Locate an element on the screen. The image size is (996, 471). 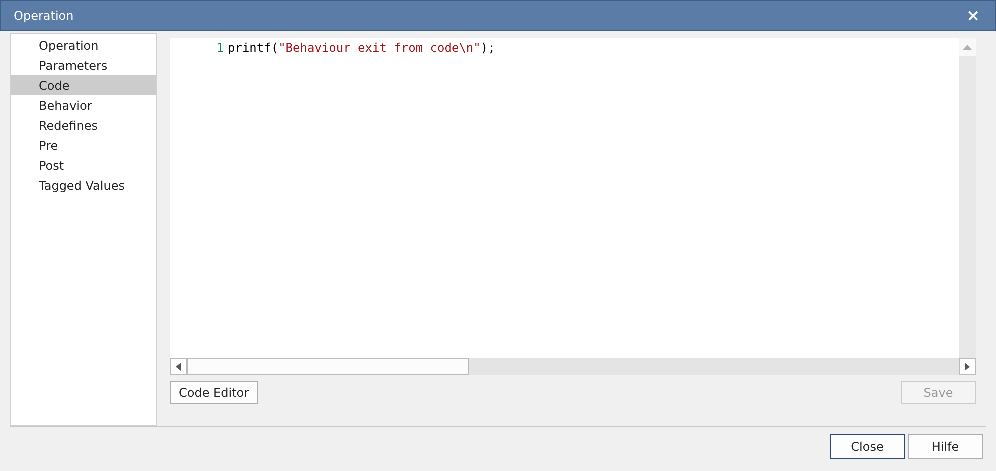
window-title: Operation is located at coordinates (44, 16).